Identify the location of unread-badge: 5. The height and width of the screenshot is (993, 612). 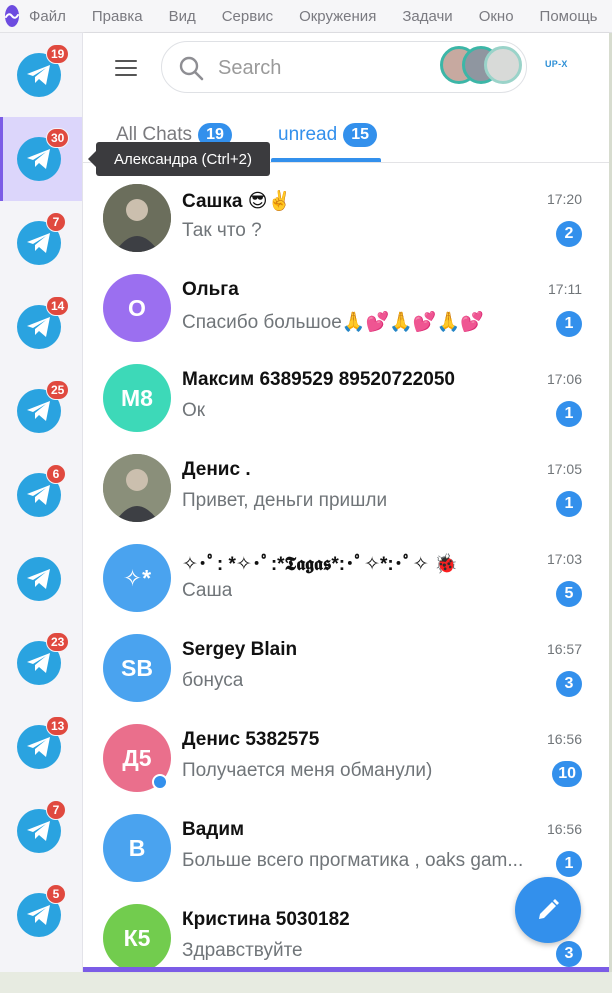
(56, 894).